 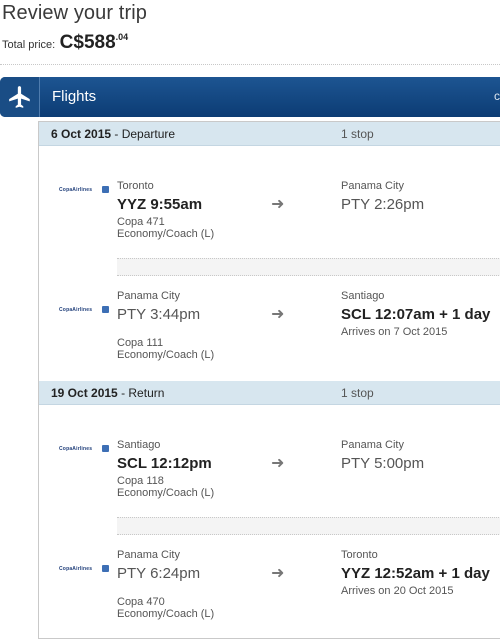 I want to click on flight-number: Copa 118, so click(x=140, y=481).